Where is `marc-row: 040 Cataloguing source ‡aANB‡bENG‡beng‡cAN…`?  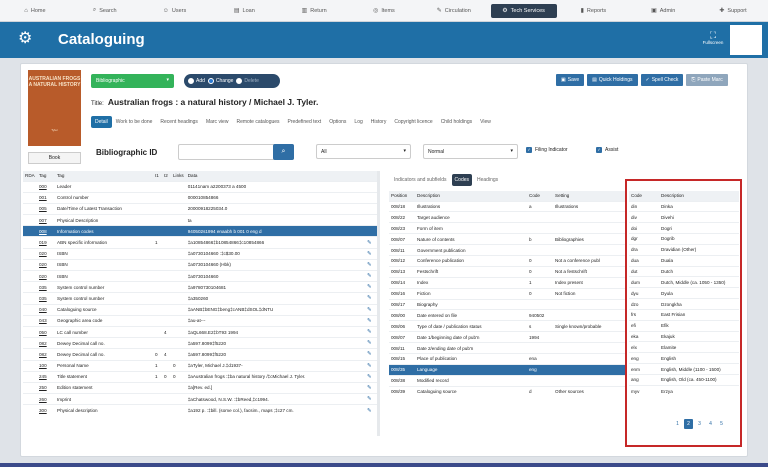 marc-row: 040 Cataloguing source ‡aANB‡bENG‡beng‡cAN… is located at coordinates (200, 309).